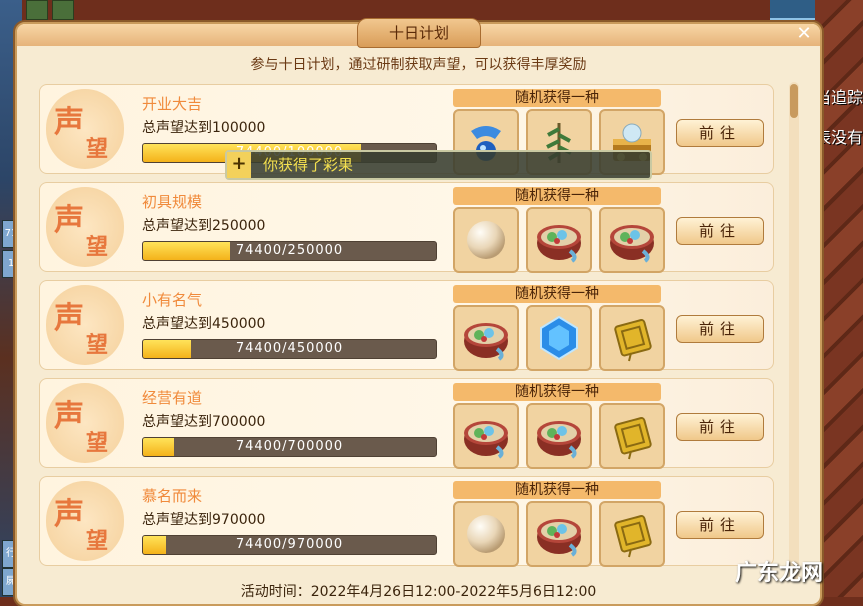 The height and width of the screenshot is (606, 863). What do you see at coordinates (418, 592) in the screenshot?
I see `activity-time: 活动时间：2022年4月26日12:00-2022年5月6日12:00` at bounding box center [418, 592].